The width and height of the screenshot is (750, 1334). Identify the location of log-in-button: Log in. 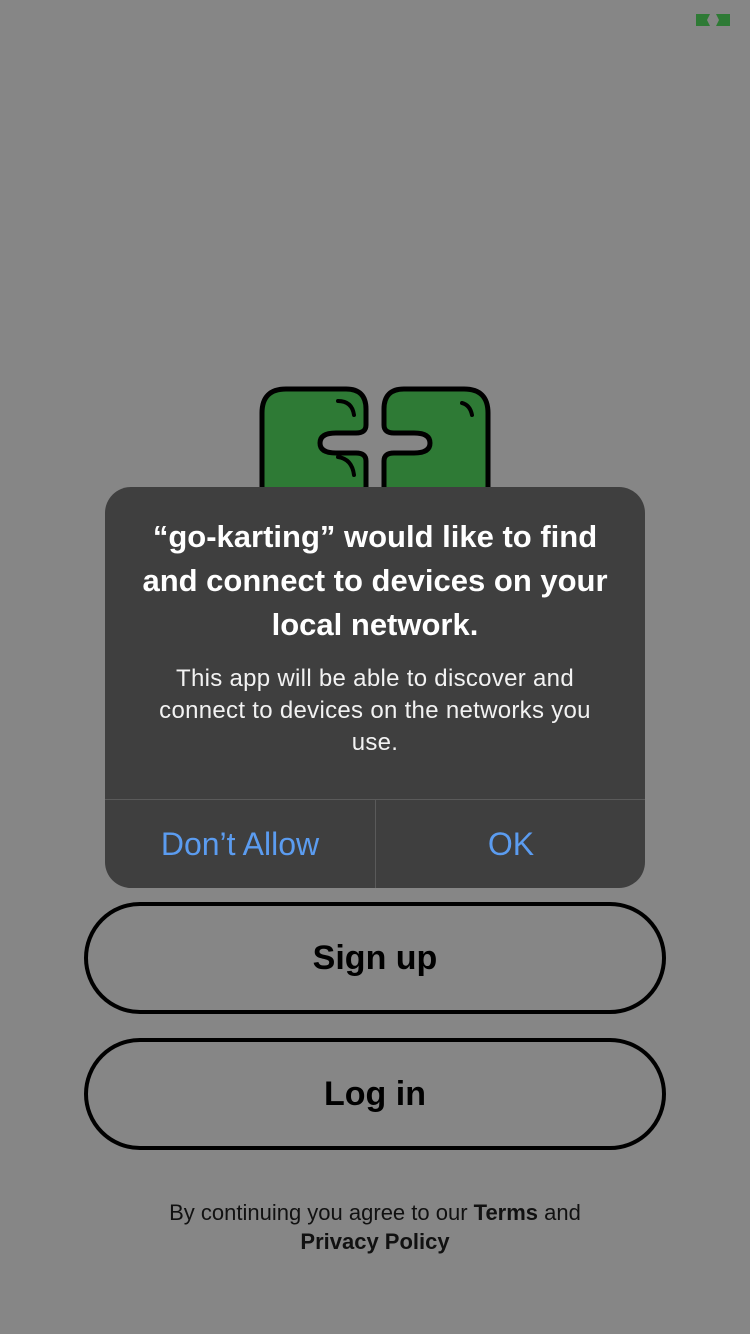
(375, 1094).